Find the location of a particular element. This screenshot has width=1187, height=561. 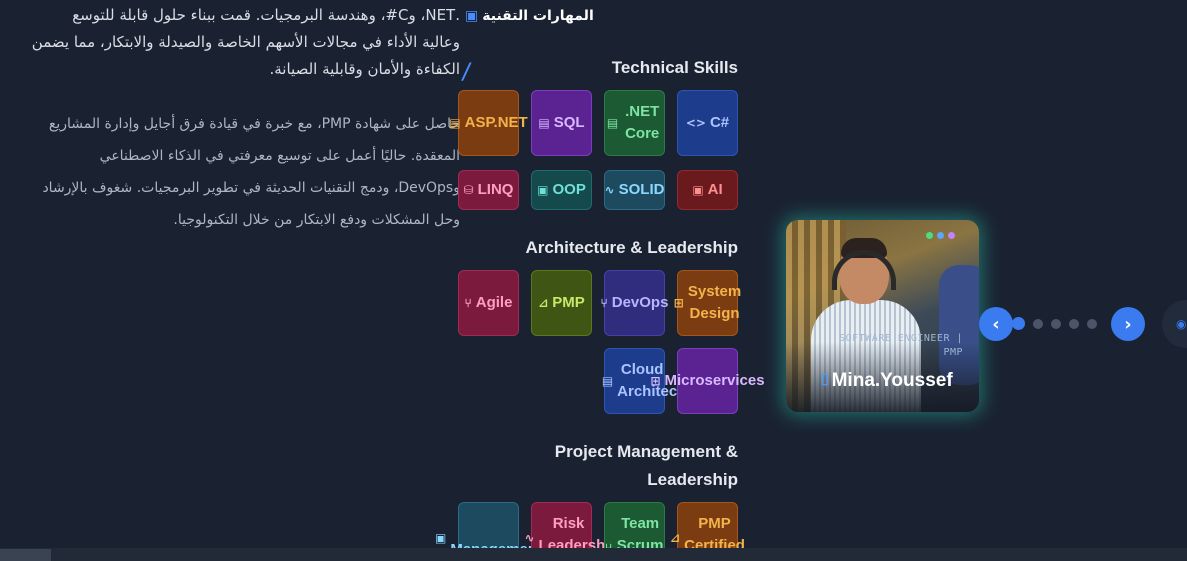

code-slash-icon: / is located at coordinates (467, 72).